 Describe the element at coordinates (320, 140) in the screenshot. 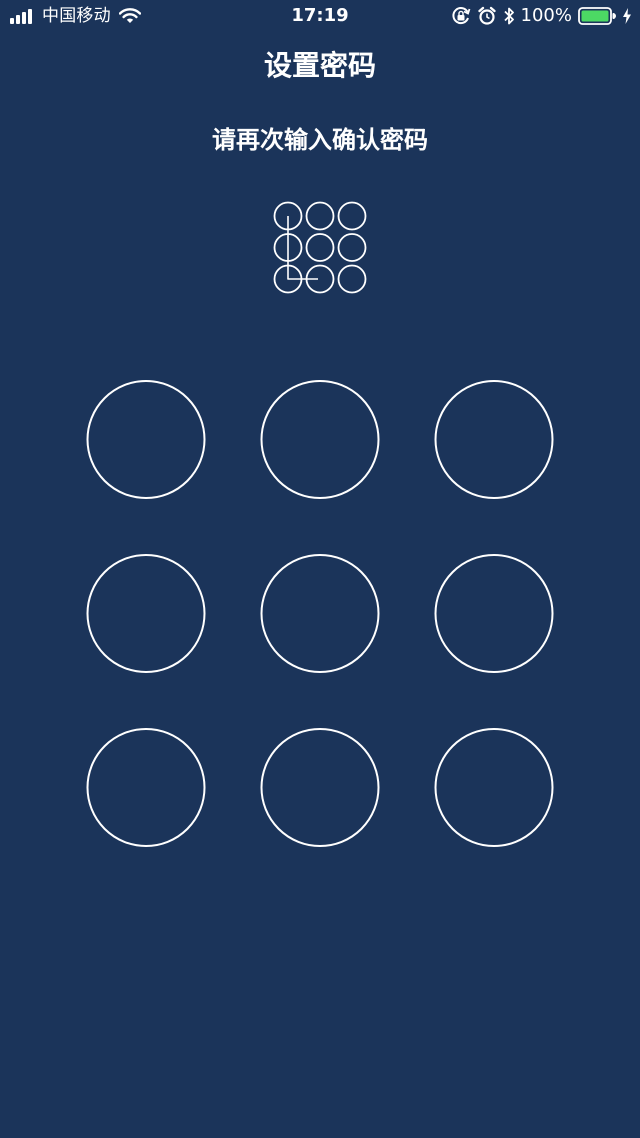

I see `instruction-text: 请再次输入确认密码` at that location.